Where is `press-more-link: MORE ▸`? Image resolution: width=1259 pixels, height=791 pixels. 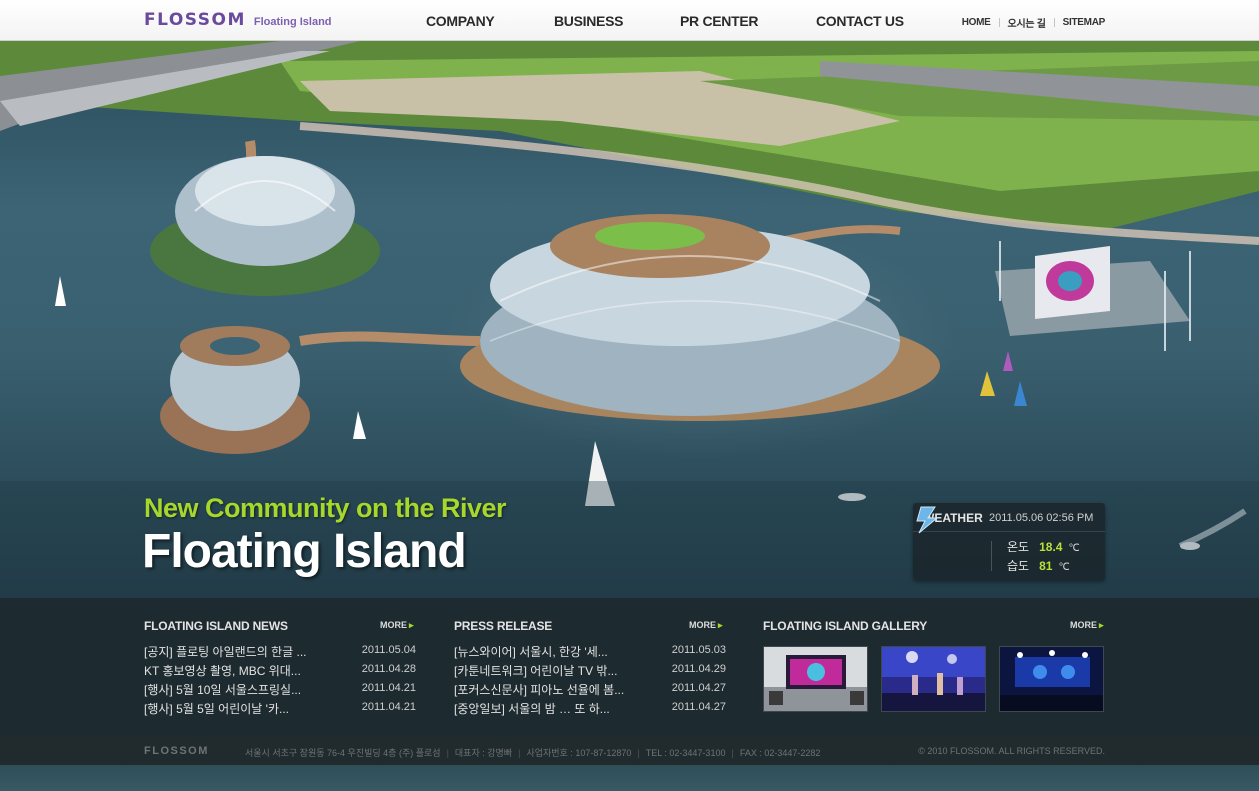
press-more-link: MORE ▸ is located at coordinates (706, 625).